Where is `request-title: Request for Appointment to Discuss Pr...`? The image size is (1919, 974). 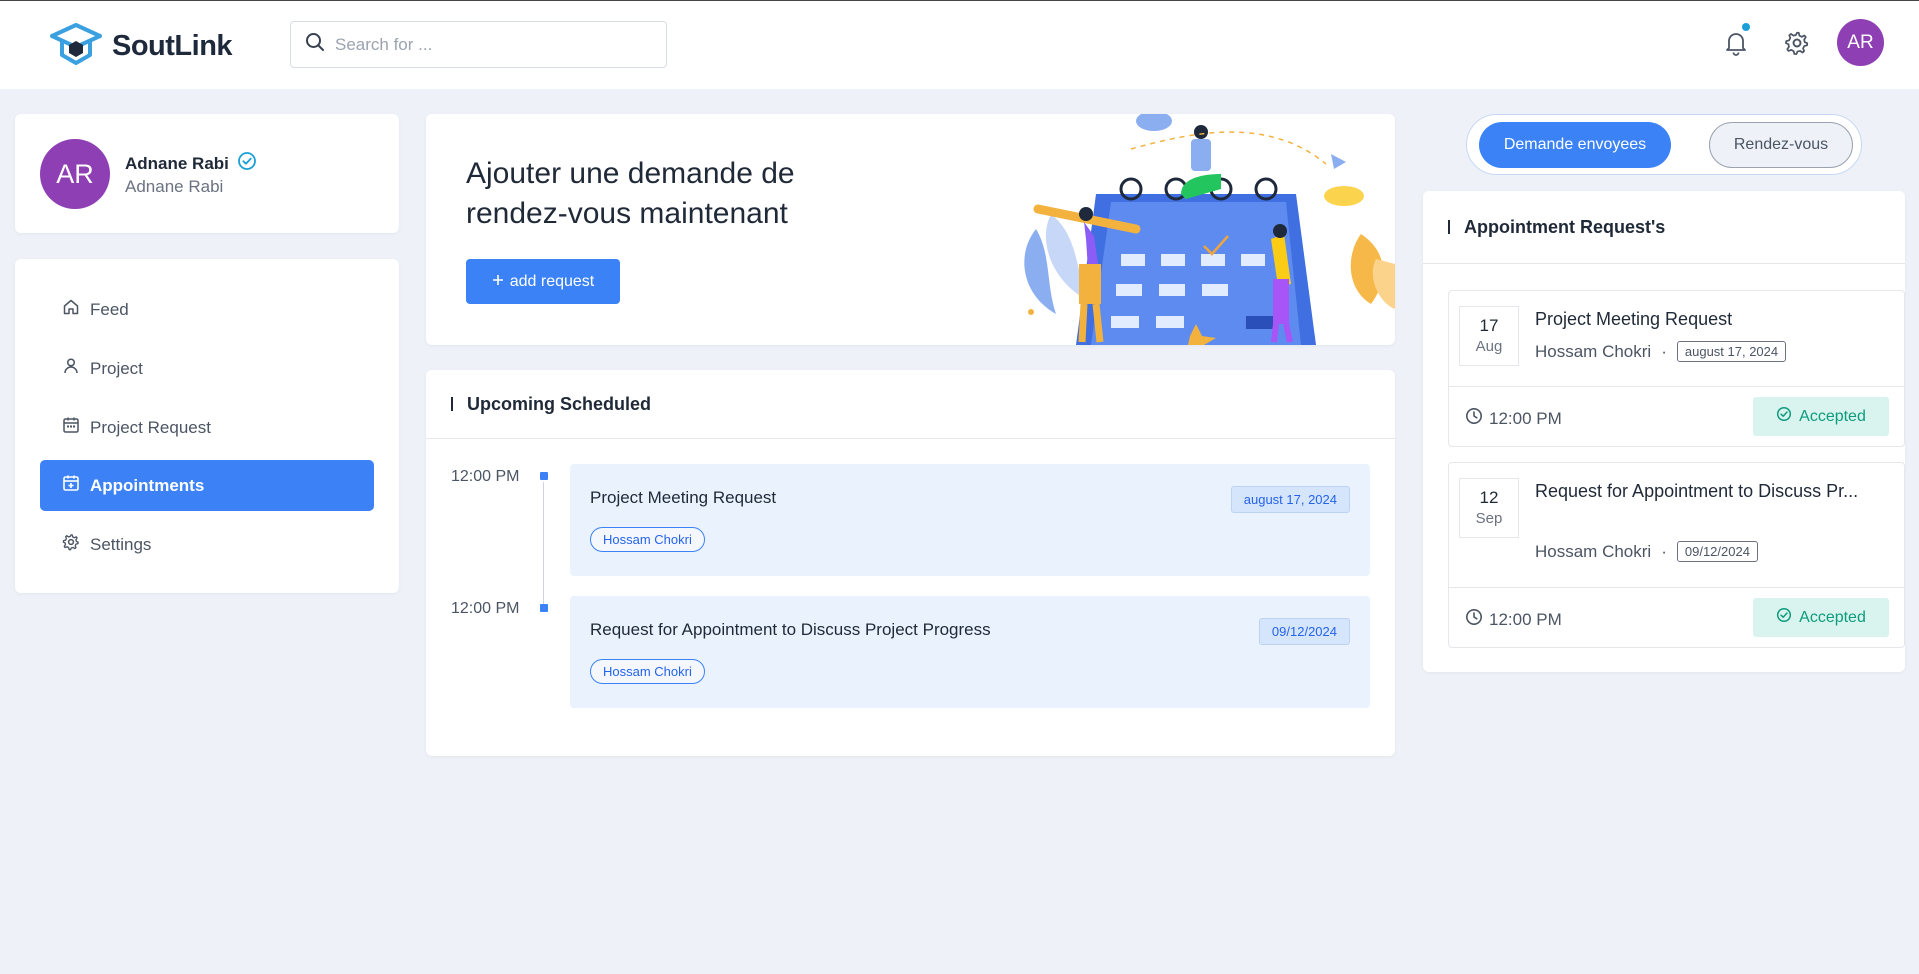
request-title: Request for Appointment to Discuss Pr... is located at coordinates (1697, 491).